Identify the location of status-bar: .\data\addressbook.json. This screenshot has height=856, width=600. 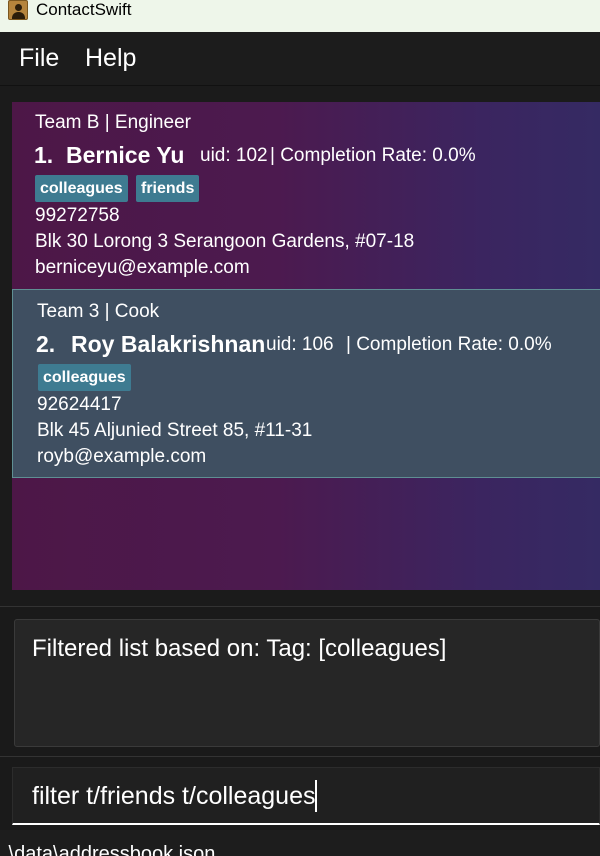
(300, 843).